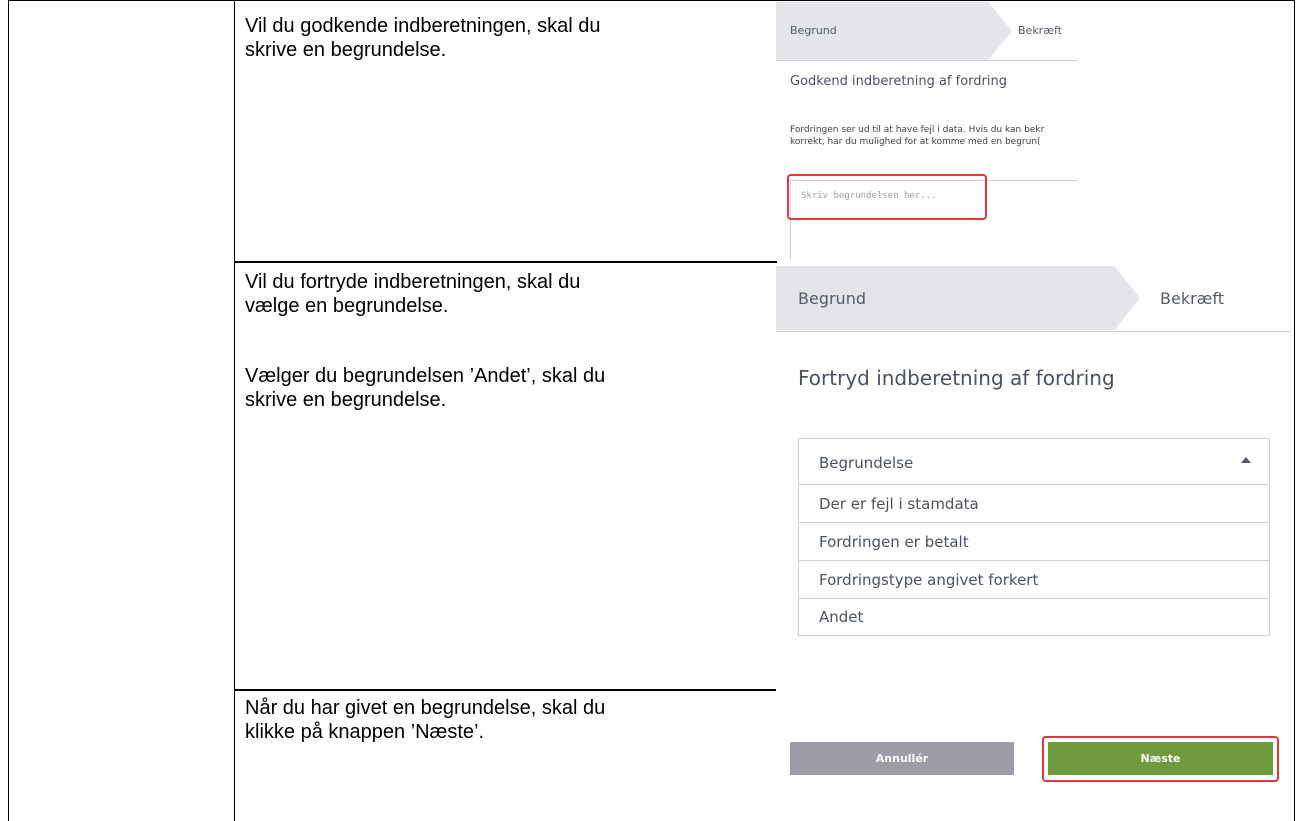  What do you see at coordinates (365, 732) in the screenshot?
I see `instruction-line: klikke på knappen ’Næste’.` at bounding box center [365, 732].